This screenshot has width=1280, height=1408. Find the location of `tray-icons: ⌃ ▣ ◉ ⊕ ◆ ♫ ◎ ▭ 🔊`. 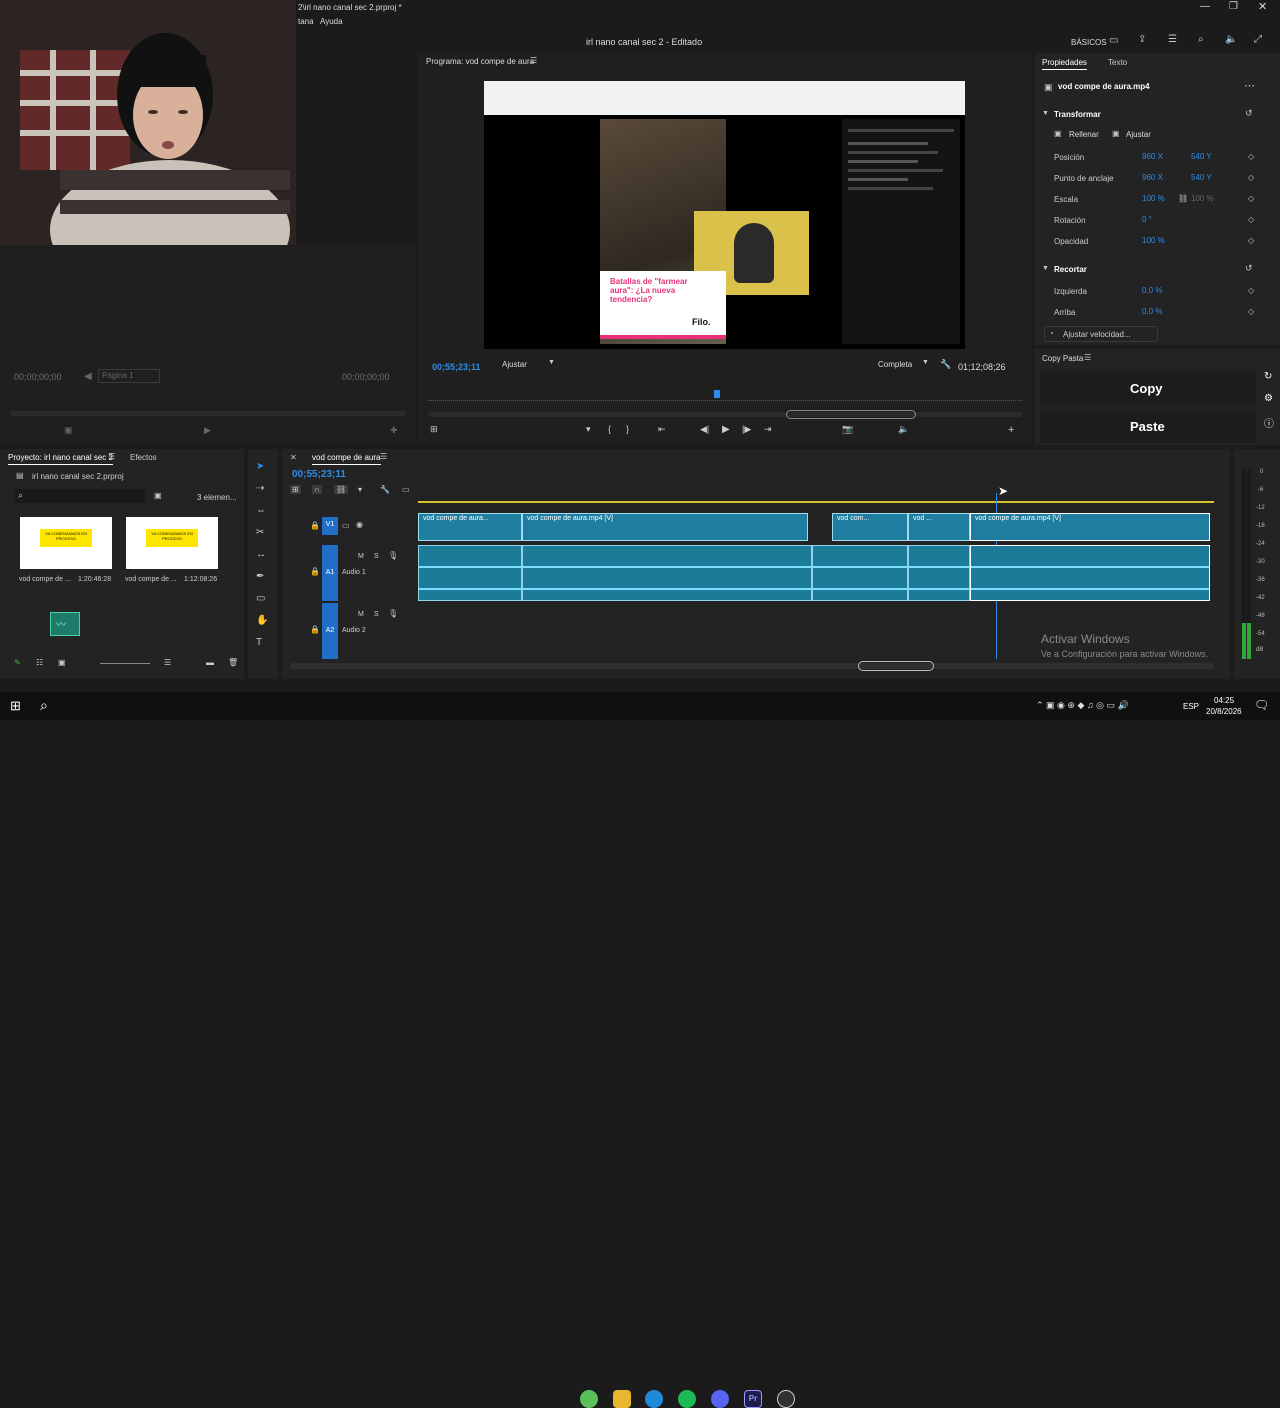

tray-icons: ⌃ ▣ ◉ ⊕ ◆ ♫ ◎ ▭ 🔊 is located at coordinates (1082, 705).